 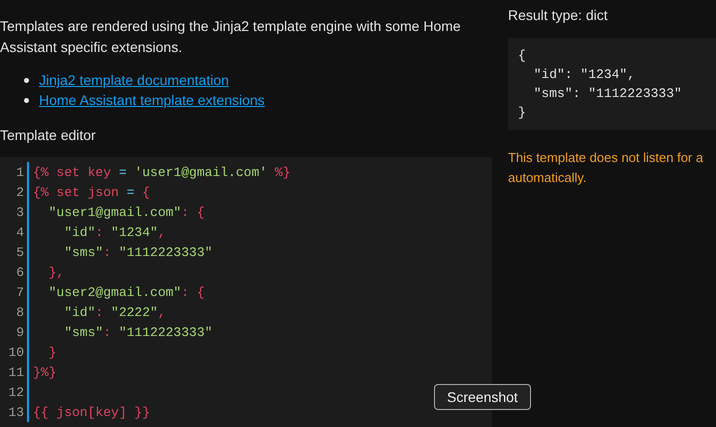 I want to click on code-line: "user2@gmail.com": {, so click(x=126, y=292).